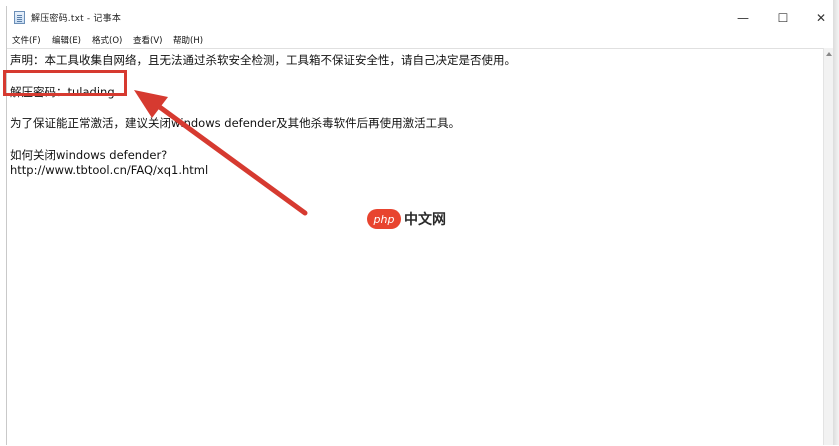  Describe the element at coordinates (425, 220) in the screenshot. I see `watermark-text: 中文网` at that location.